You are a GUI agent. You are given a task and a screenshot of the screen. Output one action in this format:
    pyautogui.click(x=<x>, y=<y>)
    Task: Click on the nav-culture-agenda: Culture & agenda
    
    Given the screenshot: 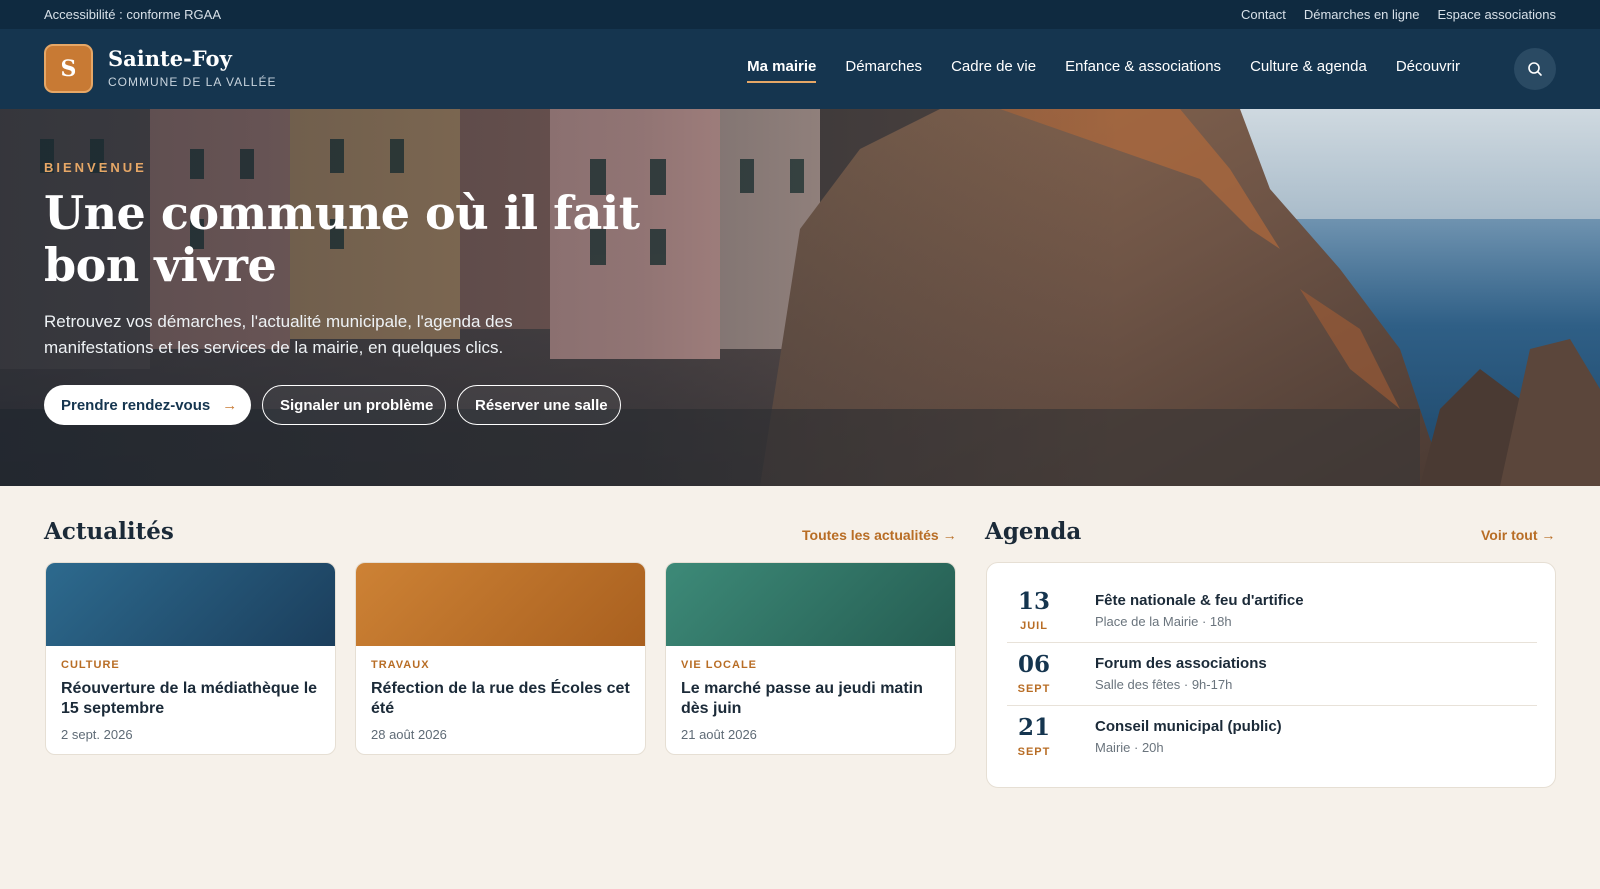 What is the action you would take?
    pyautogui.click(x=1308, y=70)
    